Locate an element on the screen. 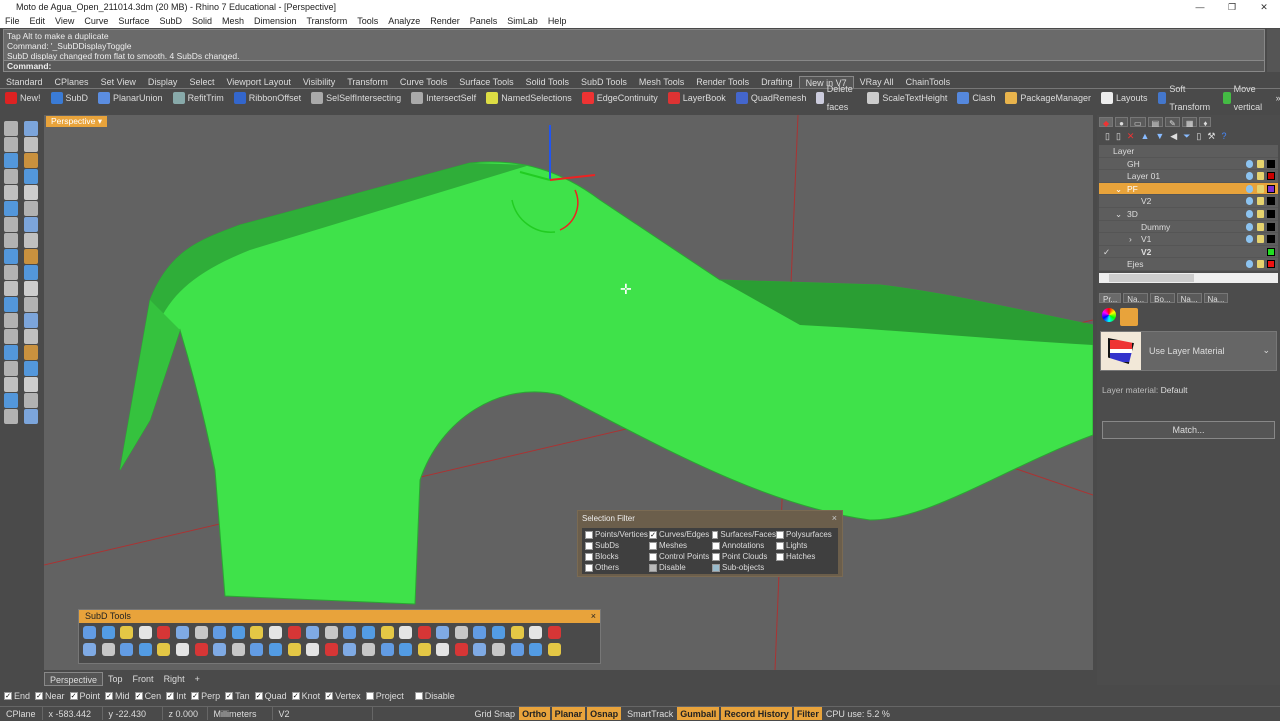 This screenshot has width=1280, height=721. tab-visibility: Visibility is located at coordinates (319, 82).